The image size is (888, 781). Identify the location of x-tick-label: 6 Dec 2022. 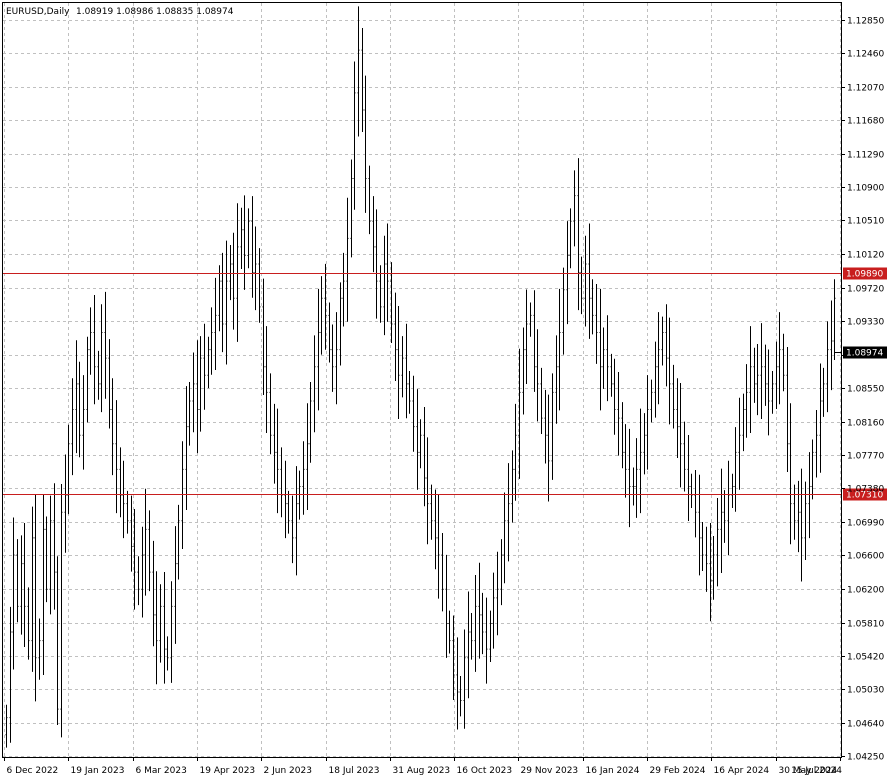
(33, 771).